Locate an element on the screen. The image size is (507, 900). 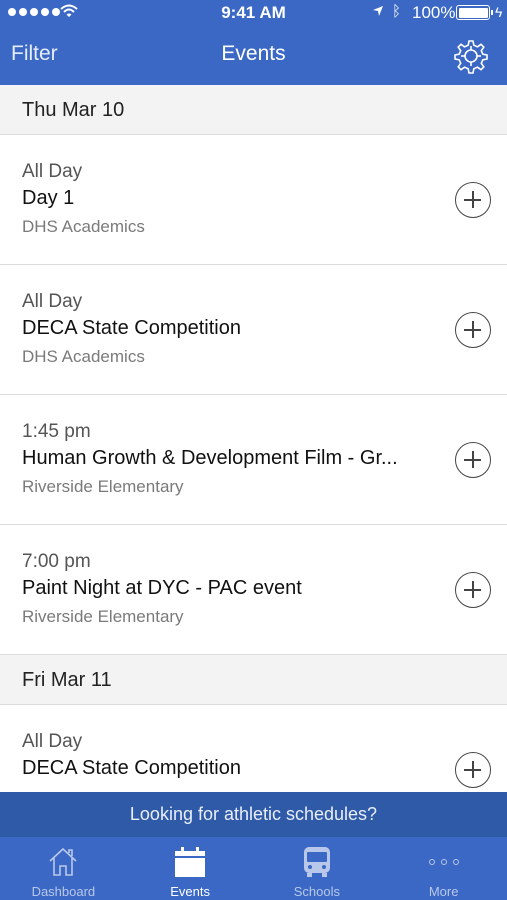
tab-events: Events is located at coordinates (190, 868).